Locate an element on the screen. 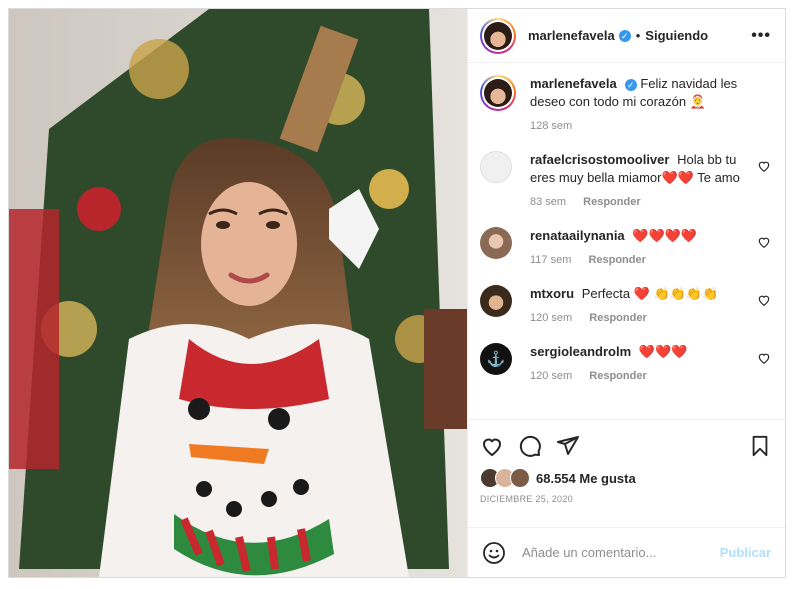 The image size is (800, 589). heart-icon is located at coordinates (492, 446).